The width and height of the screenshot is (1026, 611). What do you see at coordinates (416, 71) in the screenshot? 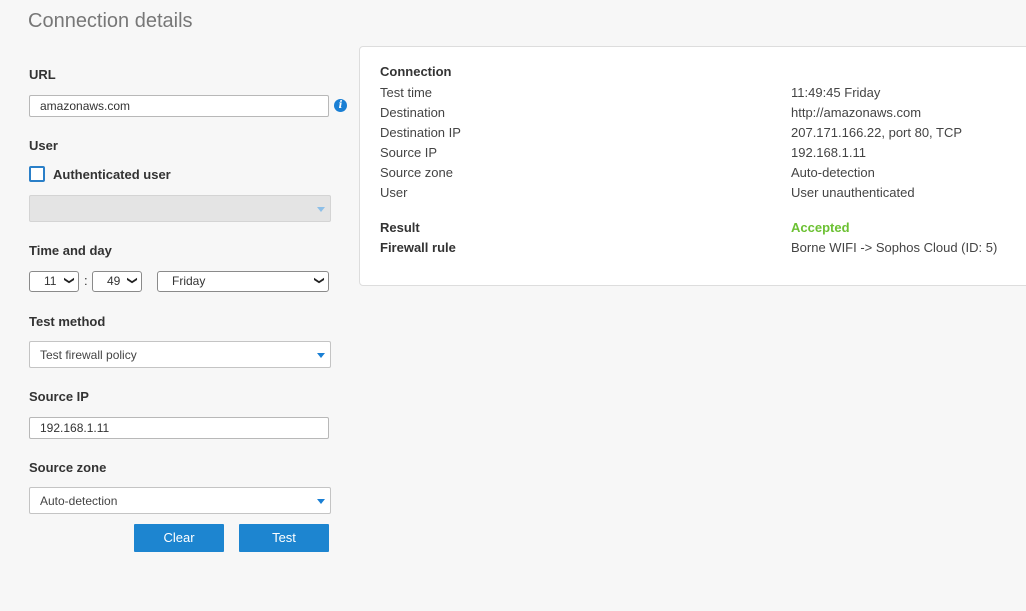
I see `connection-heading: Connection` at bounding box center [416, 71].